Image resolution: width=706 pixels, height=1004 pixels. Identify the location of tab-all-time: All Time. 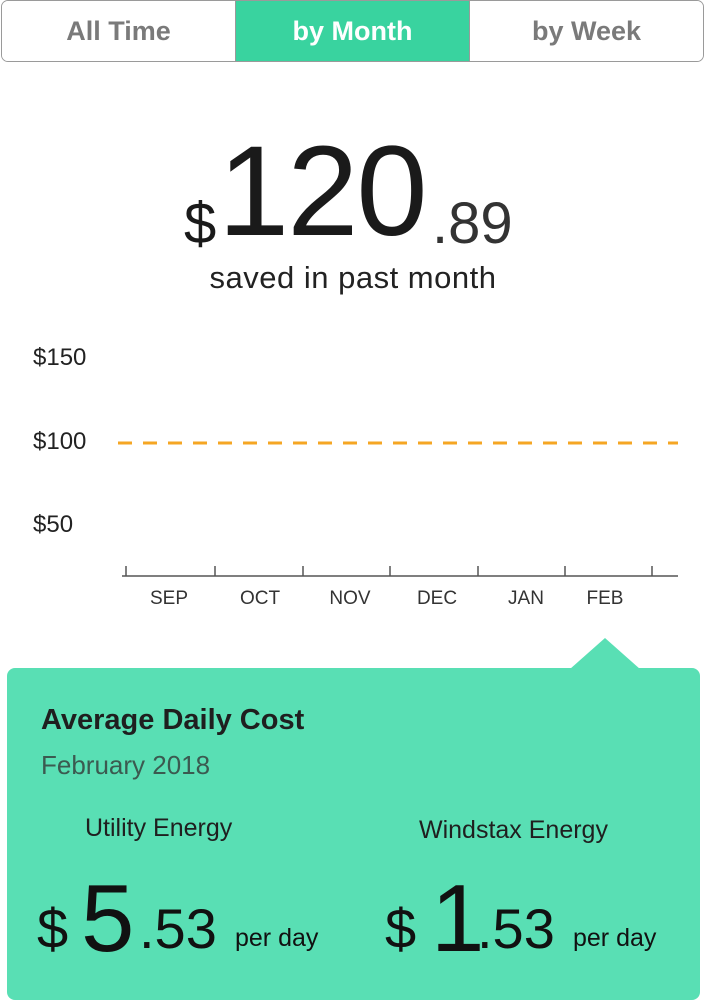
(119, 31).